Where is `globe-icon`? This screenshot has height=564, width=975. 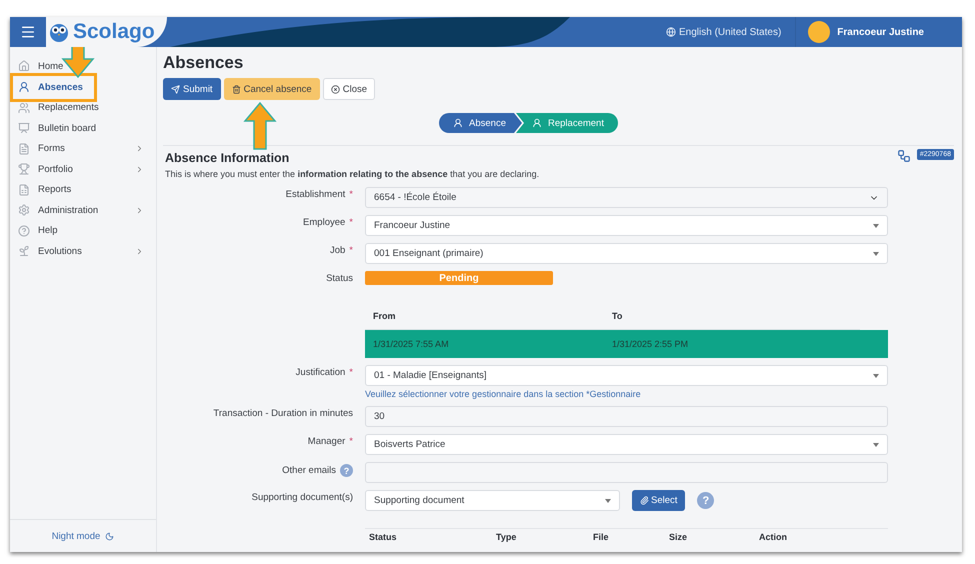
globe-icon is located at coordinates (671, 32).